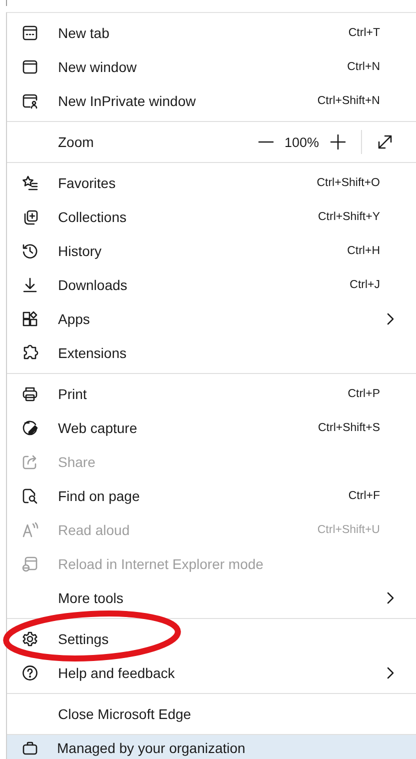 The height and width of the screenshot is (759, 416). I want to click on menu-item: Find on page Ctrl+F, so click(211, 496).